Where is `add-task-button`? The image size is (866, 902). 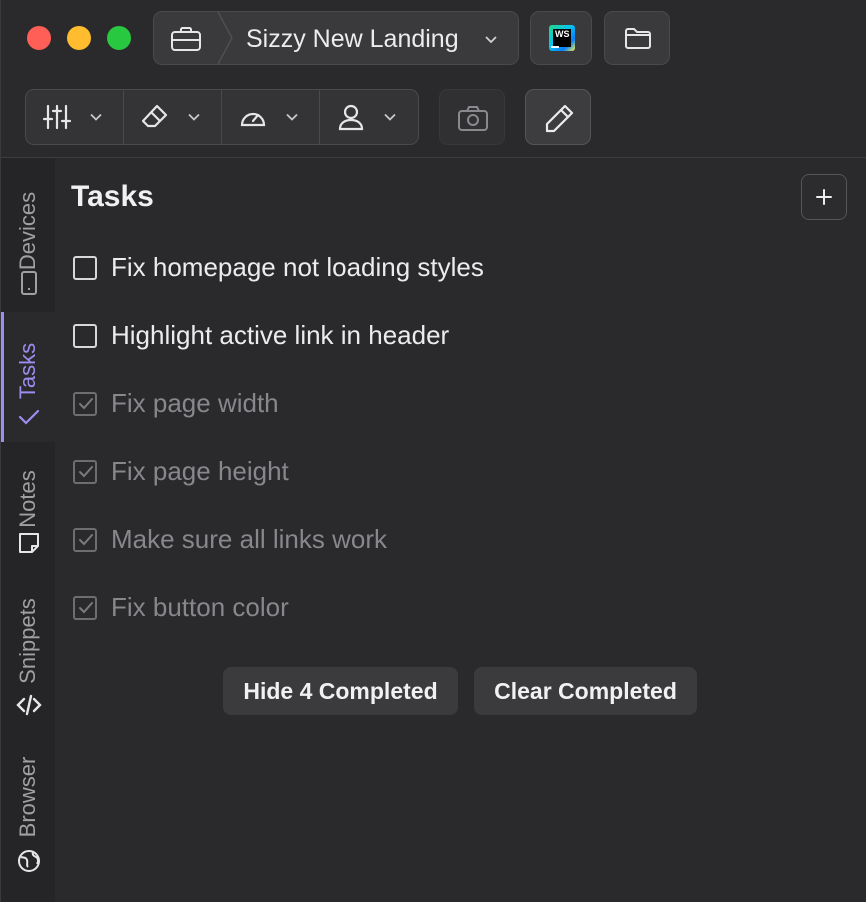 add-task-button is located at coordinates (824, 197).